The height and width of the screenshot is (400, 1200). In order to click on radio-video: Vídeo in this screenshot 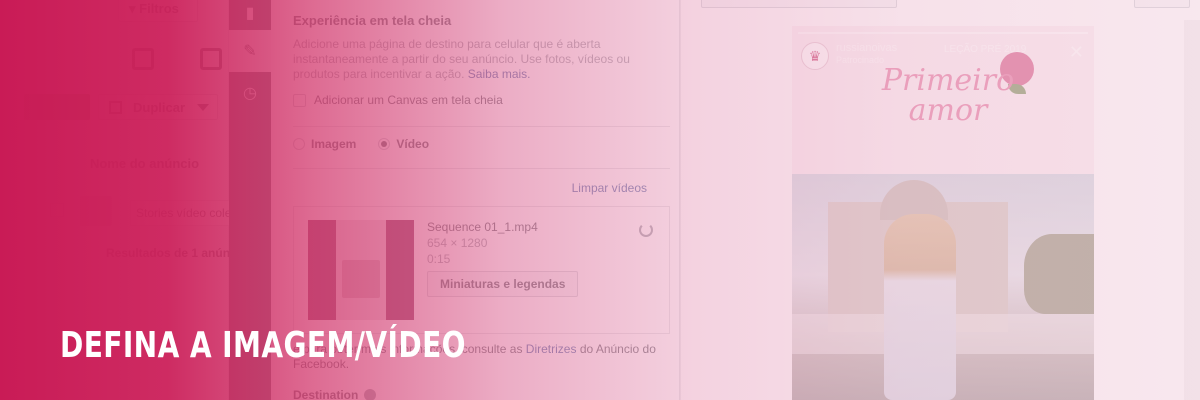, I will do `click(403, 144)`.